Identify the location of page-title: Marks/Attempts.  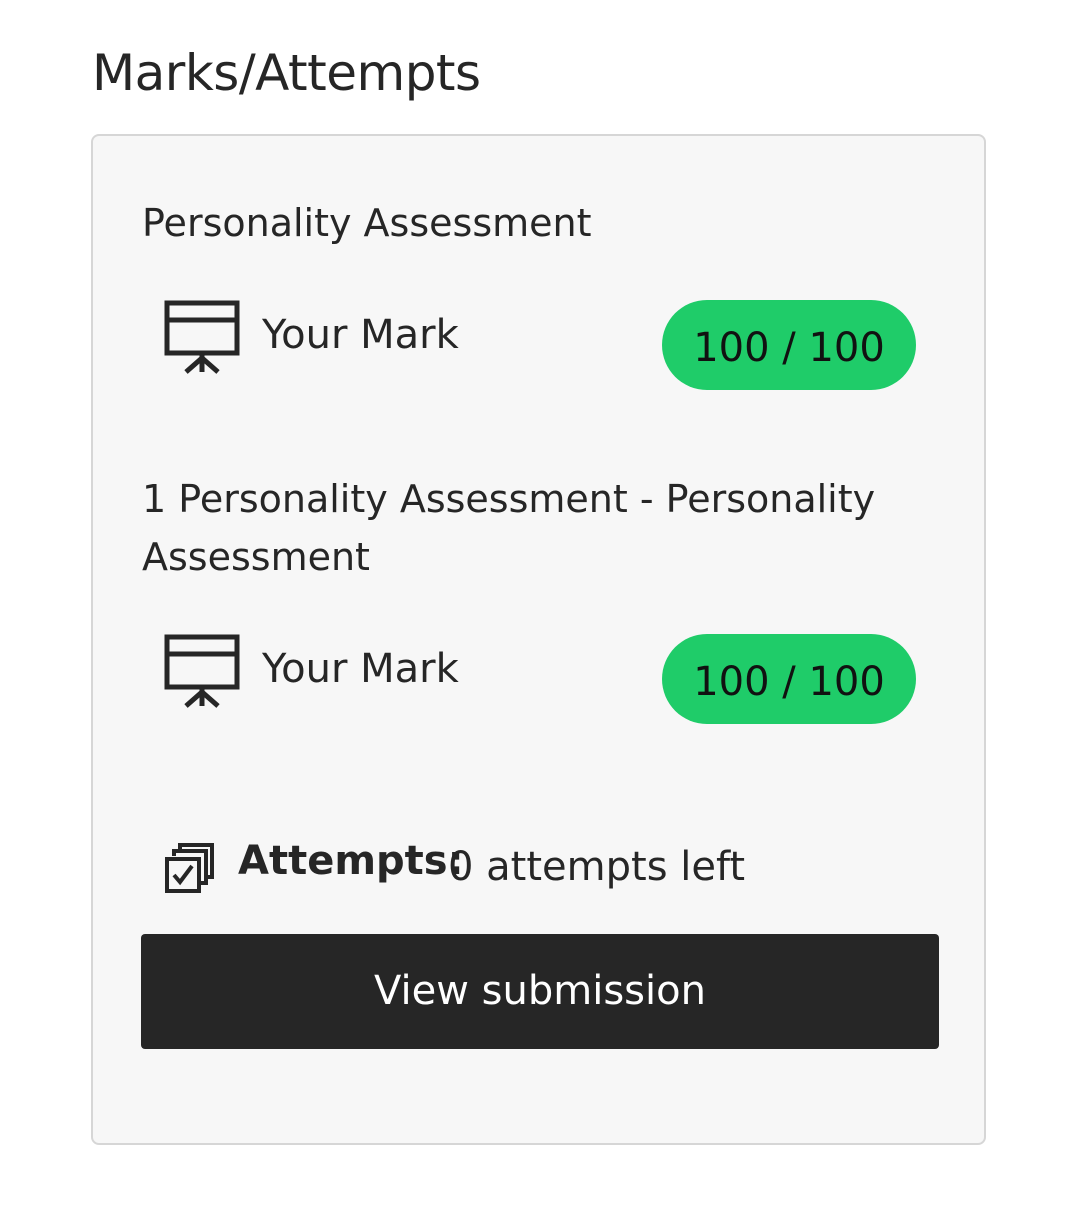
(286, 73).